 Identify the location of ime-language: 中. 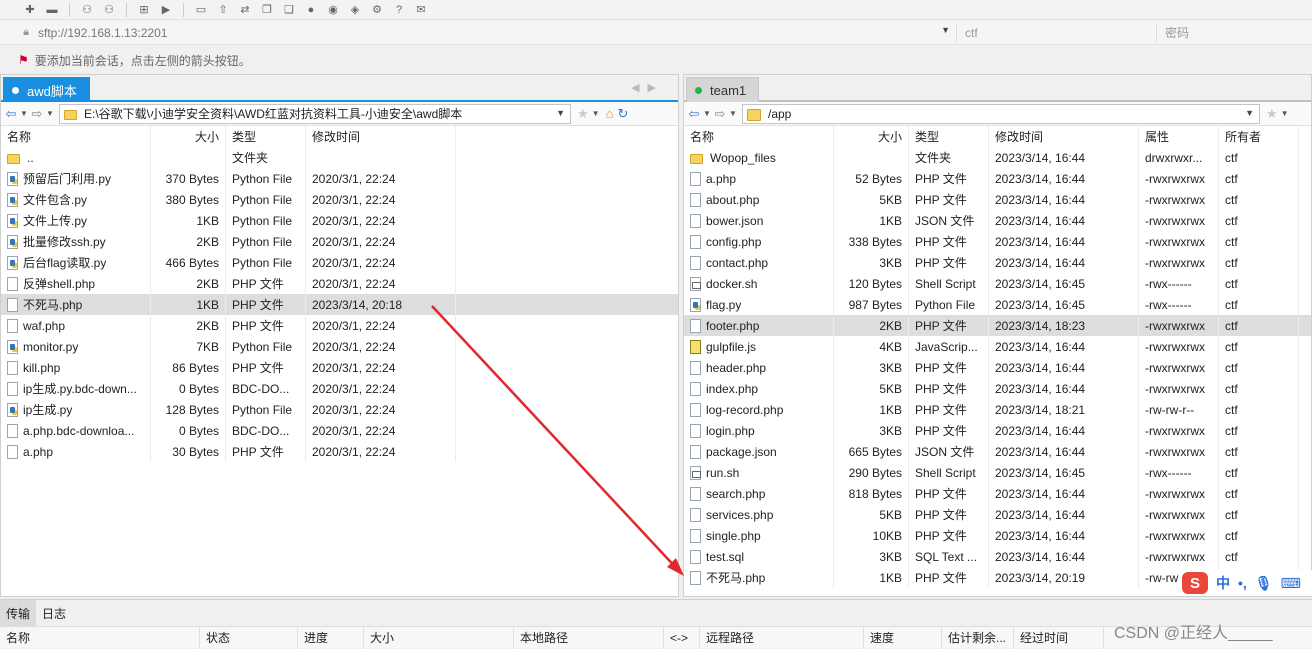
(1223, 583).